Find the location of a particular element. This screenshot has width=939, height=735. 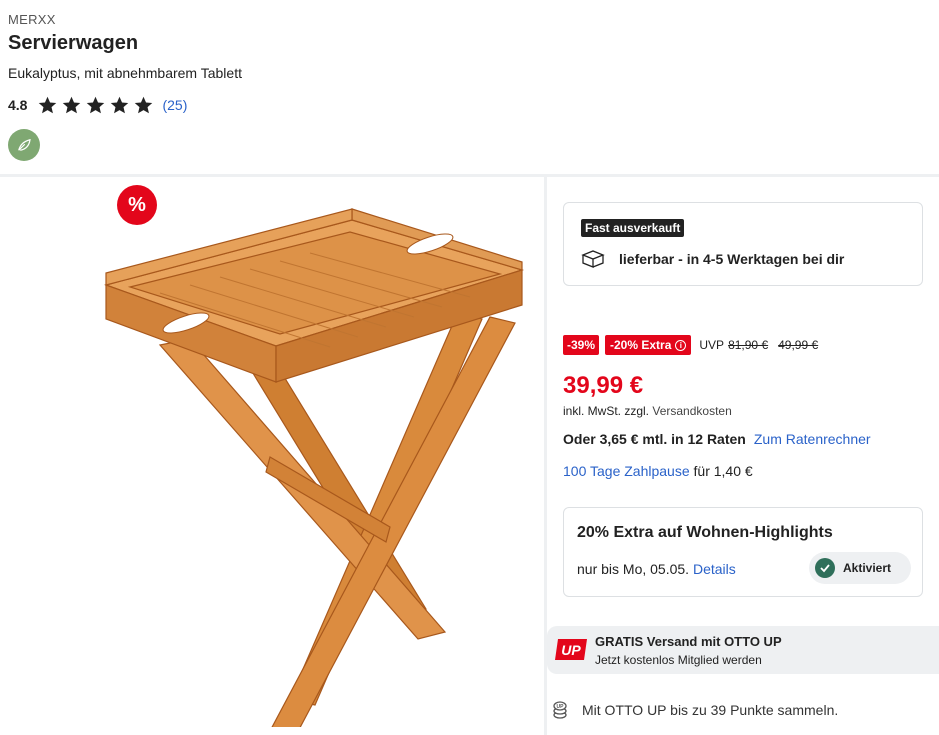

rating: 4.8 (25) is located at coordinates (97, 105).